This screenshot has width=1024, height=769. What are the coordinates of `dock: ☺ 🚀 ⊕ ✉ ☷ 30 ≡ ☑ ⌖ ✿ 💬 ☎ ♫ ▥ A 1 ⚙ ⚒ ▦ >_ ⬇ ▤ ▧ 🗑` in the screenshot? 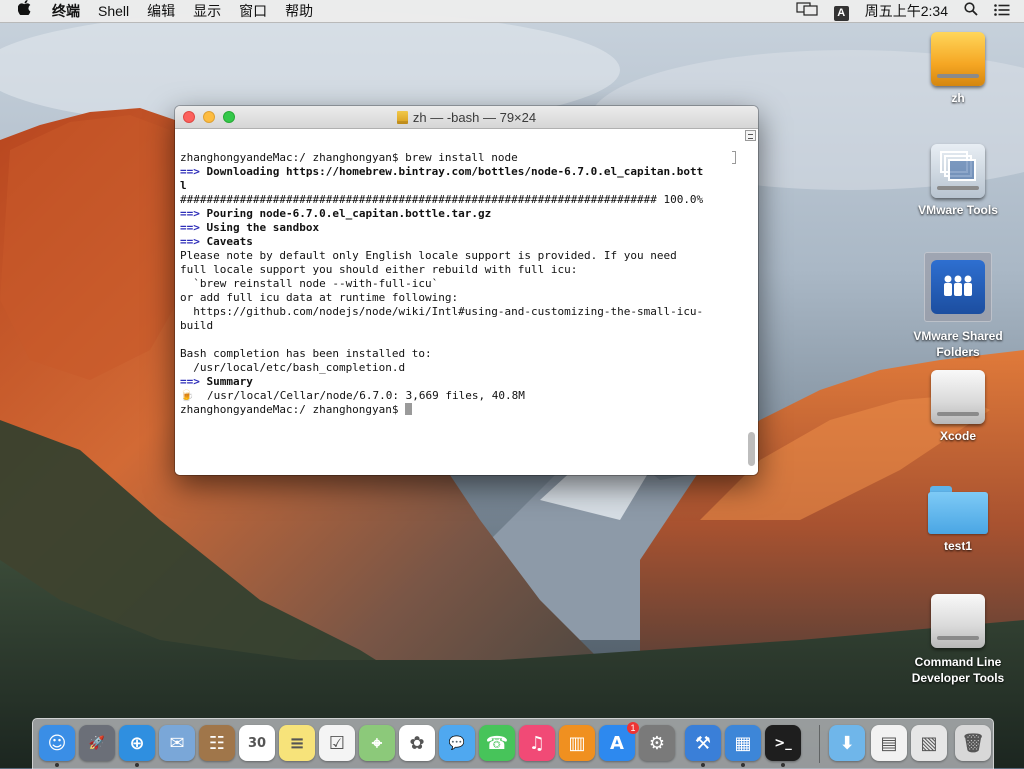 It's located at (513, 743).